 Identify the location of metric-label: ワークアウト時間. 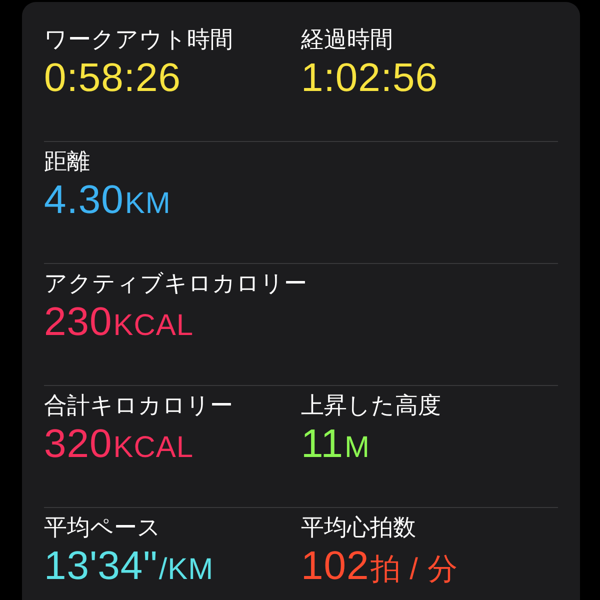
(139, 39).